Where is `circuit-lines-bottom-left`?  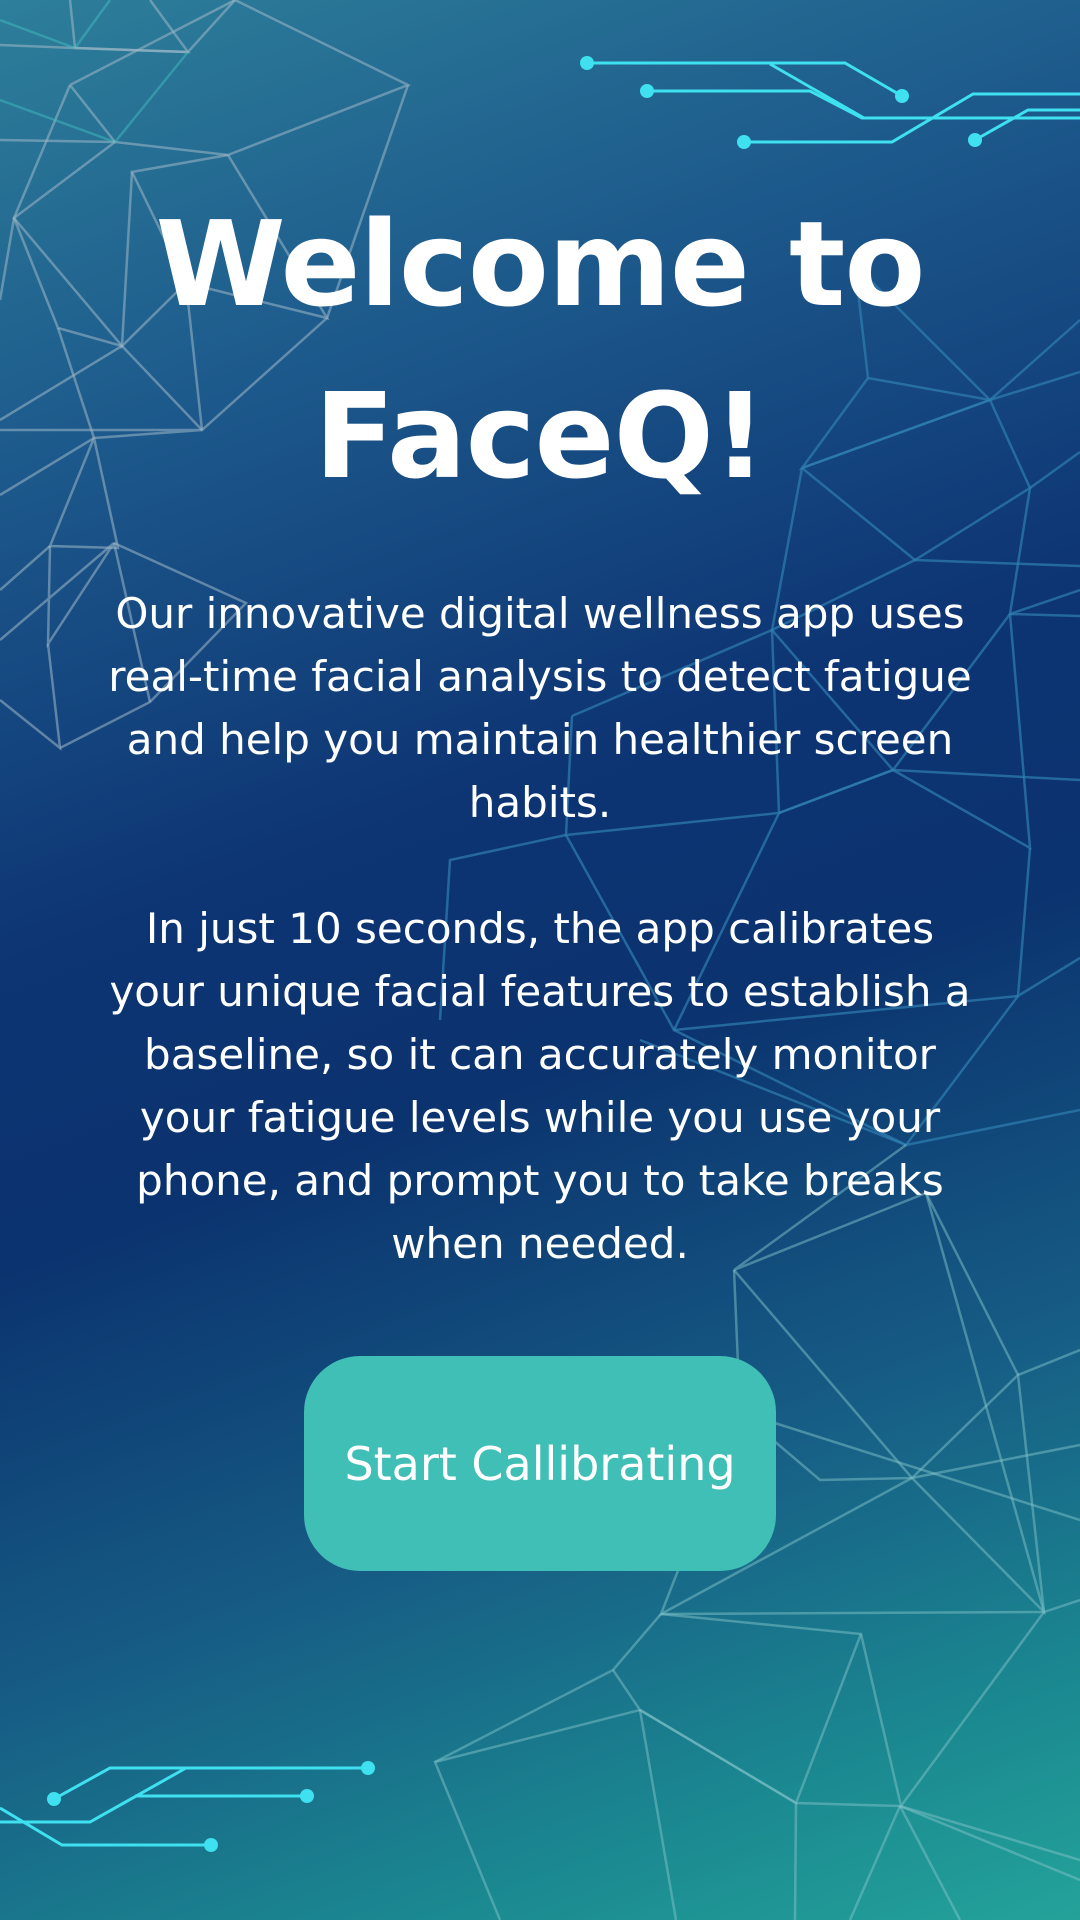
circuit-lines-bottom-left is located at coordinates (184, 1806).